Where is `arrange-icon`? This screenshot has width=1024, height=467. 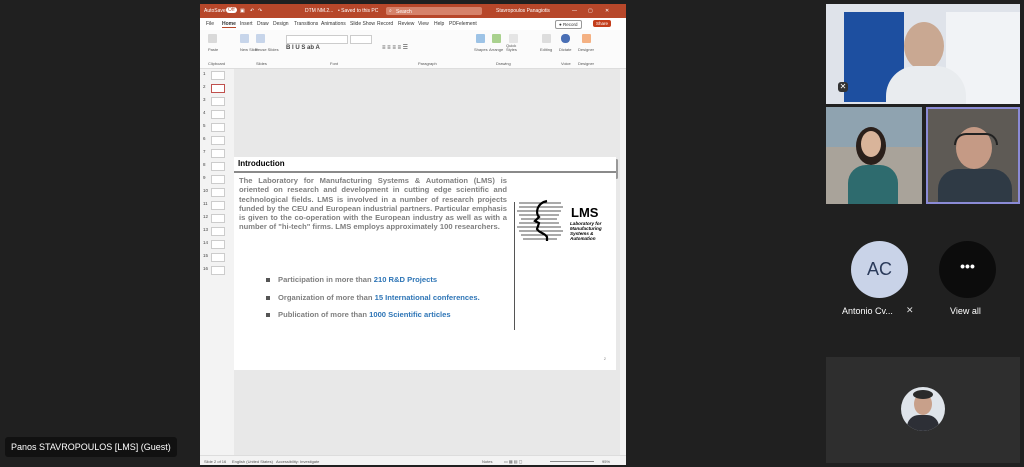 arrange-icon is located at coordinates (496, 38).